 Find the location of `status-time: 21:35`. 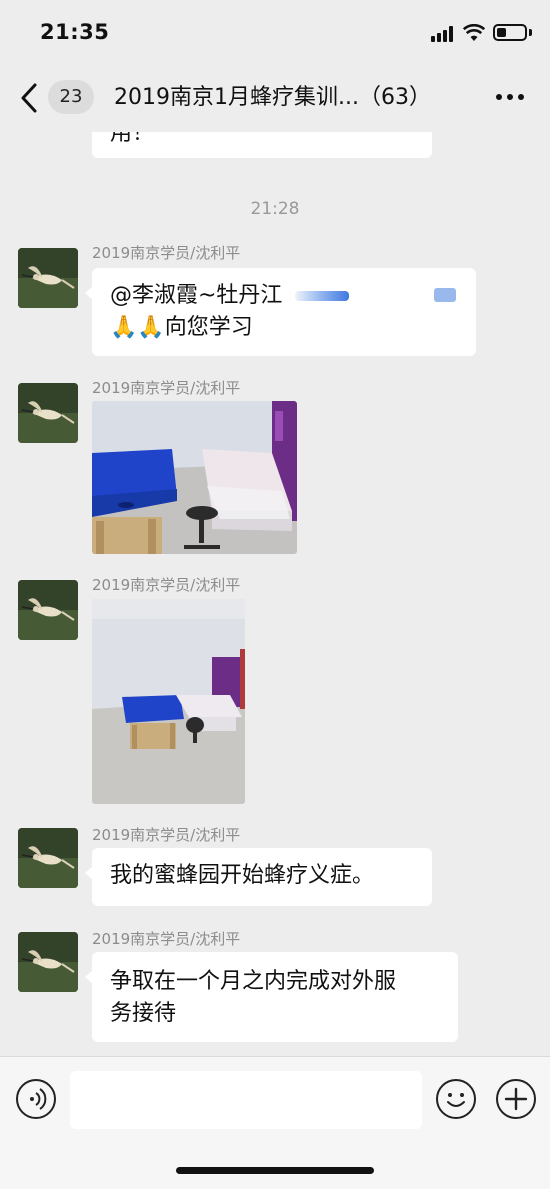

status-time: 21:35 is located at coordinates (75, 32).